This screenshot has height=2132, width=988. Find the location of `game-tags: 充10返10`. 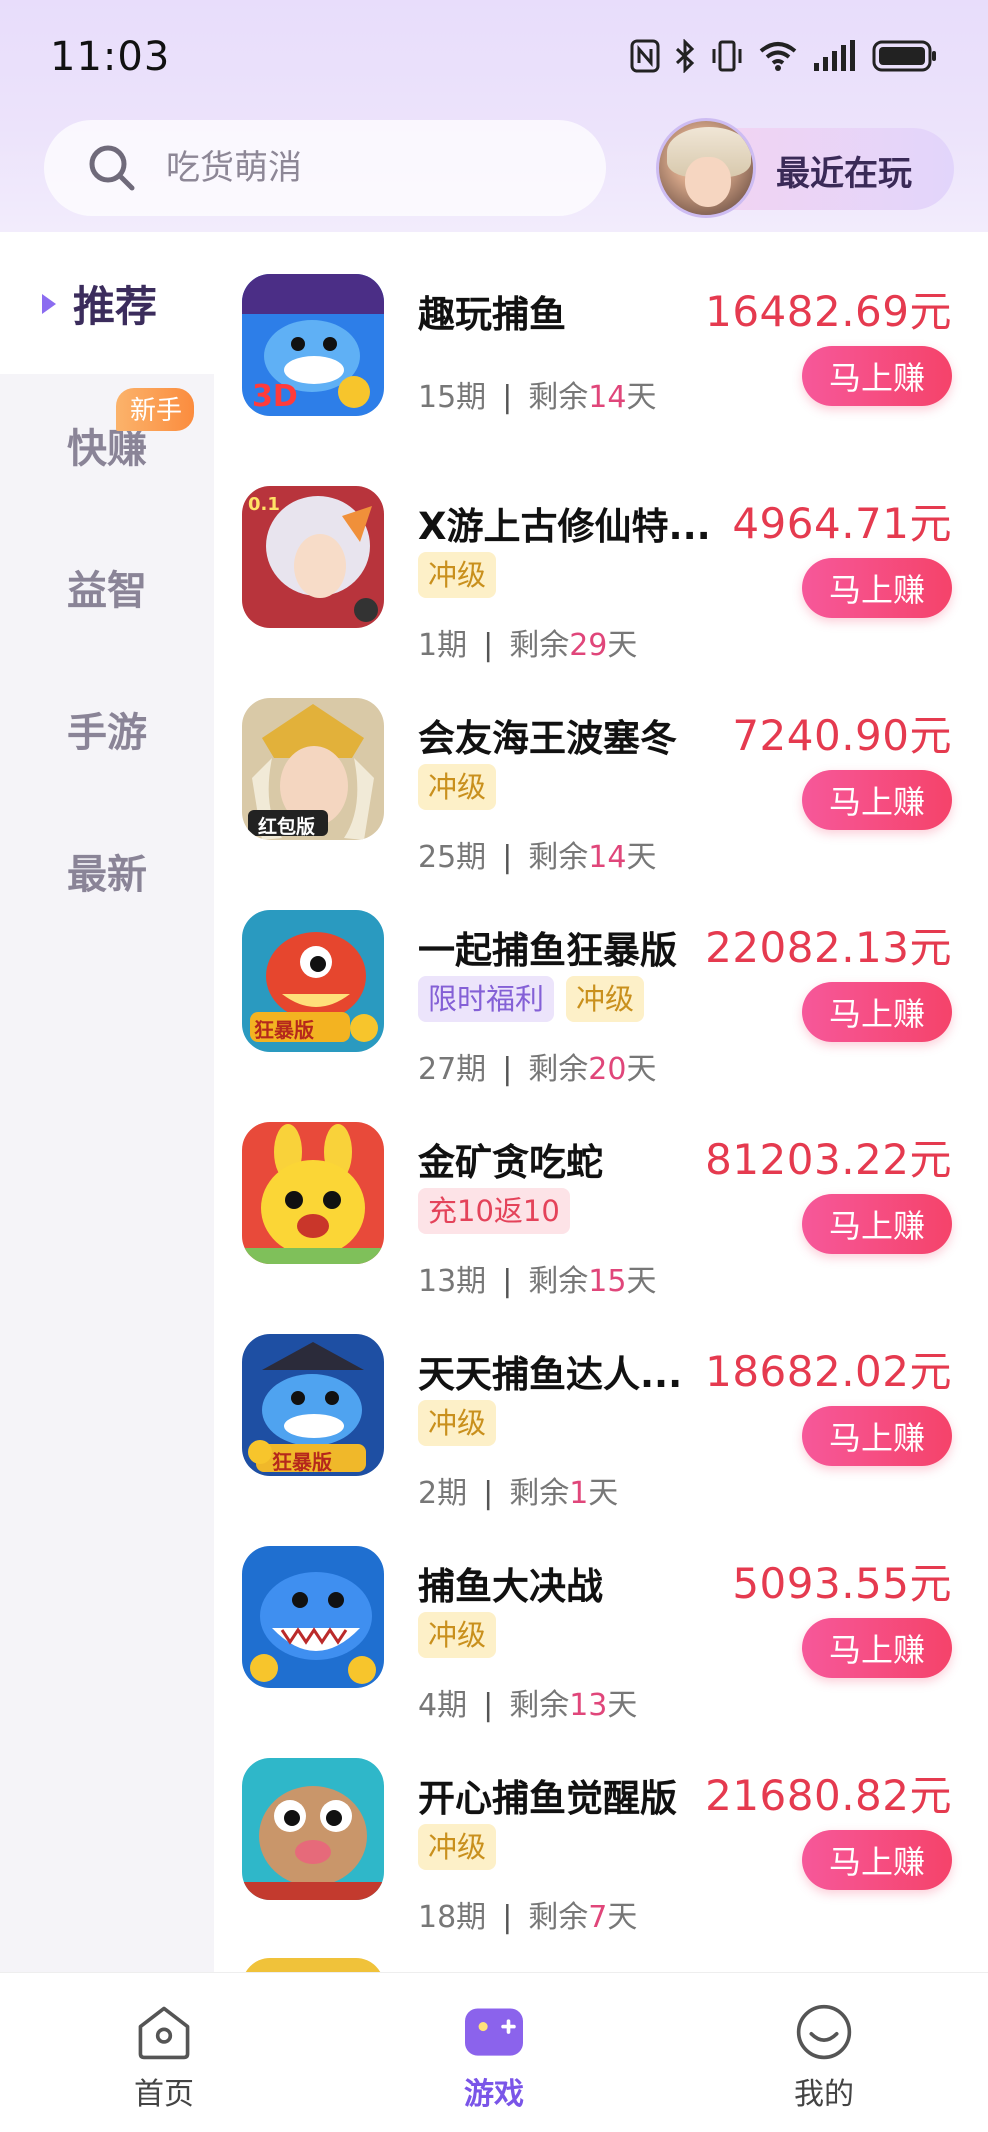

game-tags: 充10返10 is located at coordinates (494, 1211).